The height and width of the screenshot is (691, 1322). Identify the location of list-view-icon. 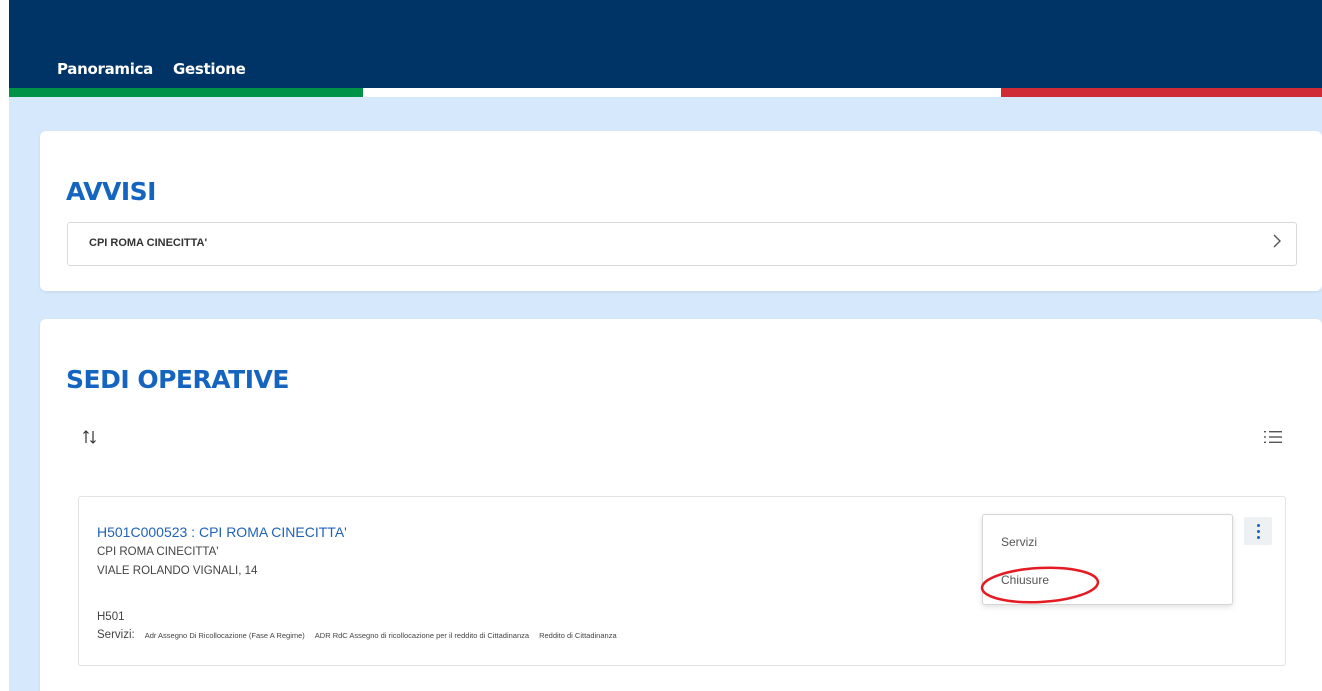
(1273, 437).